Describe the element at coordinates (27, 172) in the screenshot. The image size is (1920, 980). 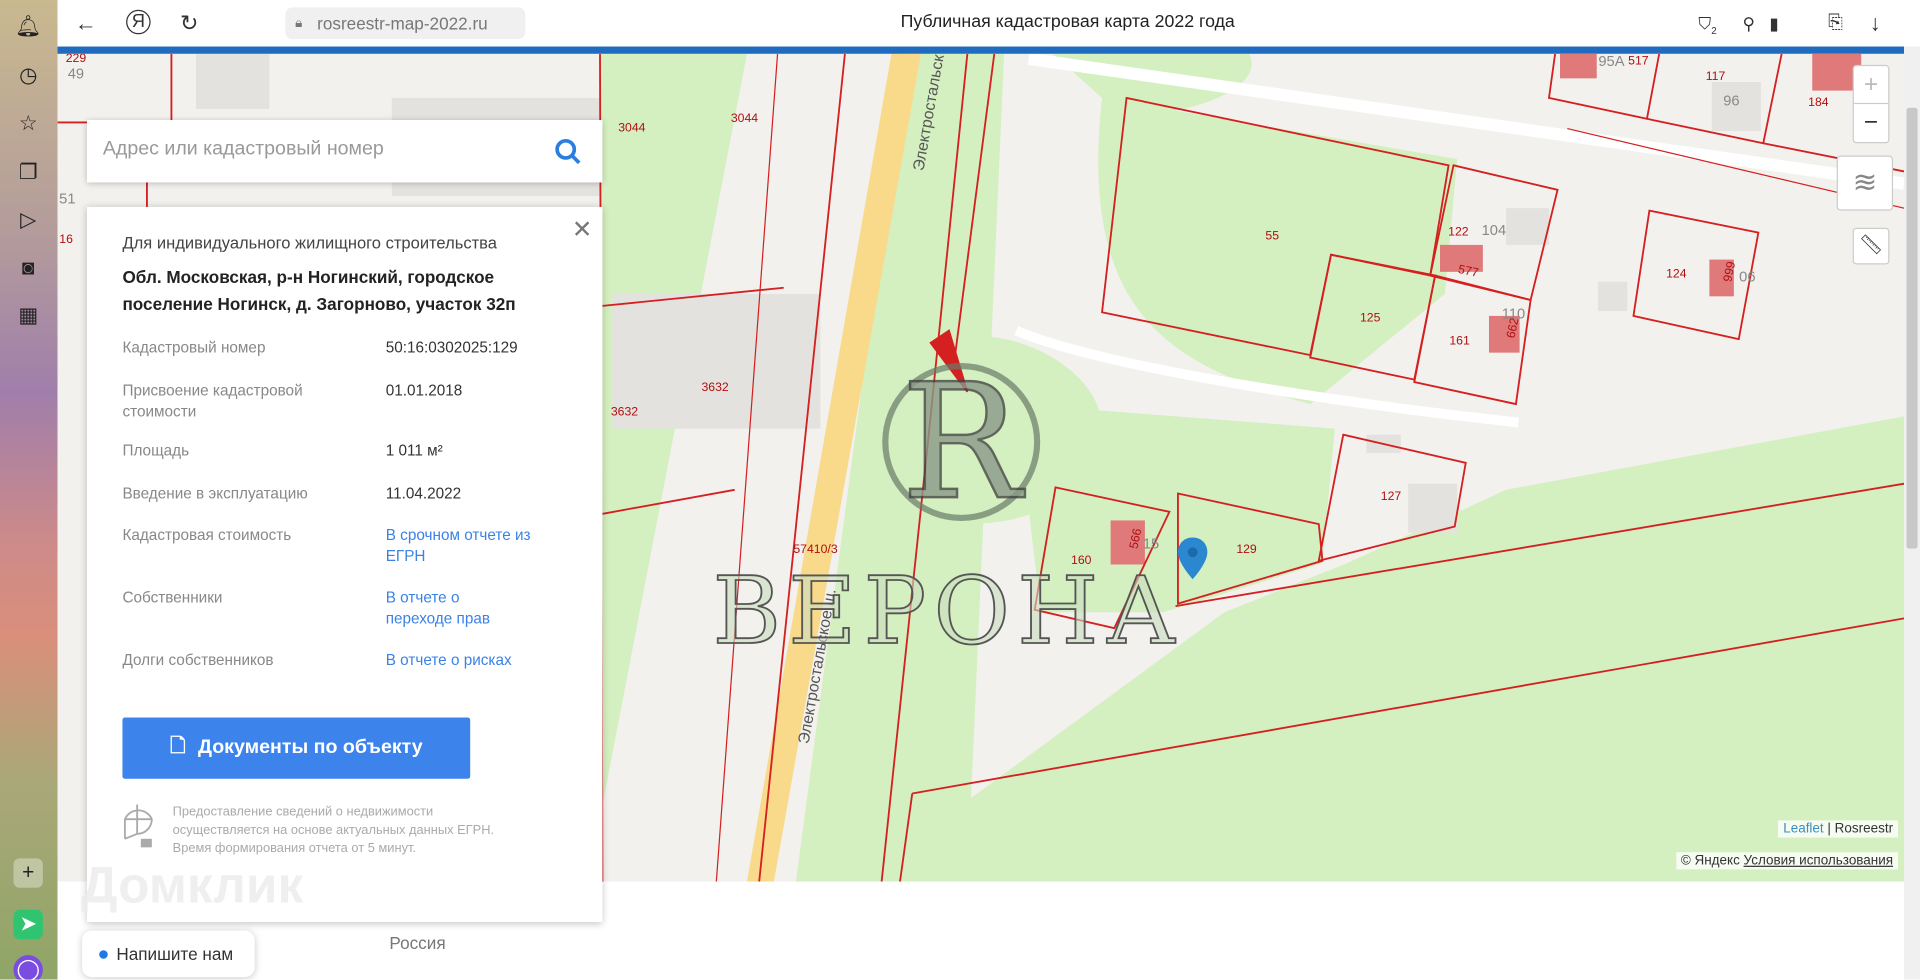
I see `collections-icon: ❐` at that location.